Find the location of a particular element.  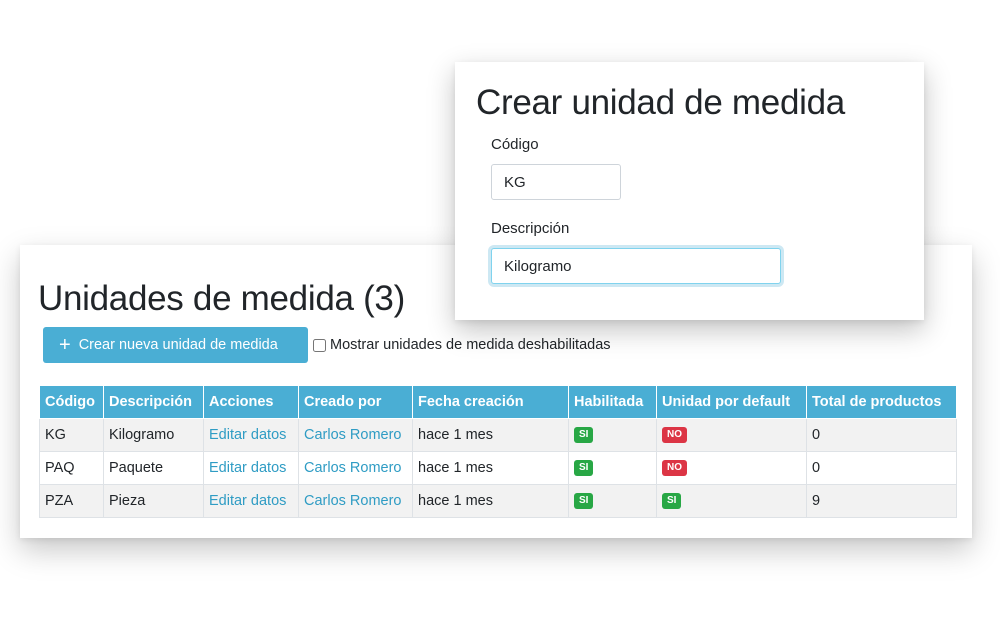

page-title: Unidades de medida (3) is located at coordinates (221, 298).